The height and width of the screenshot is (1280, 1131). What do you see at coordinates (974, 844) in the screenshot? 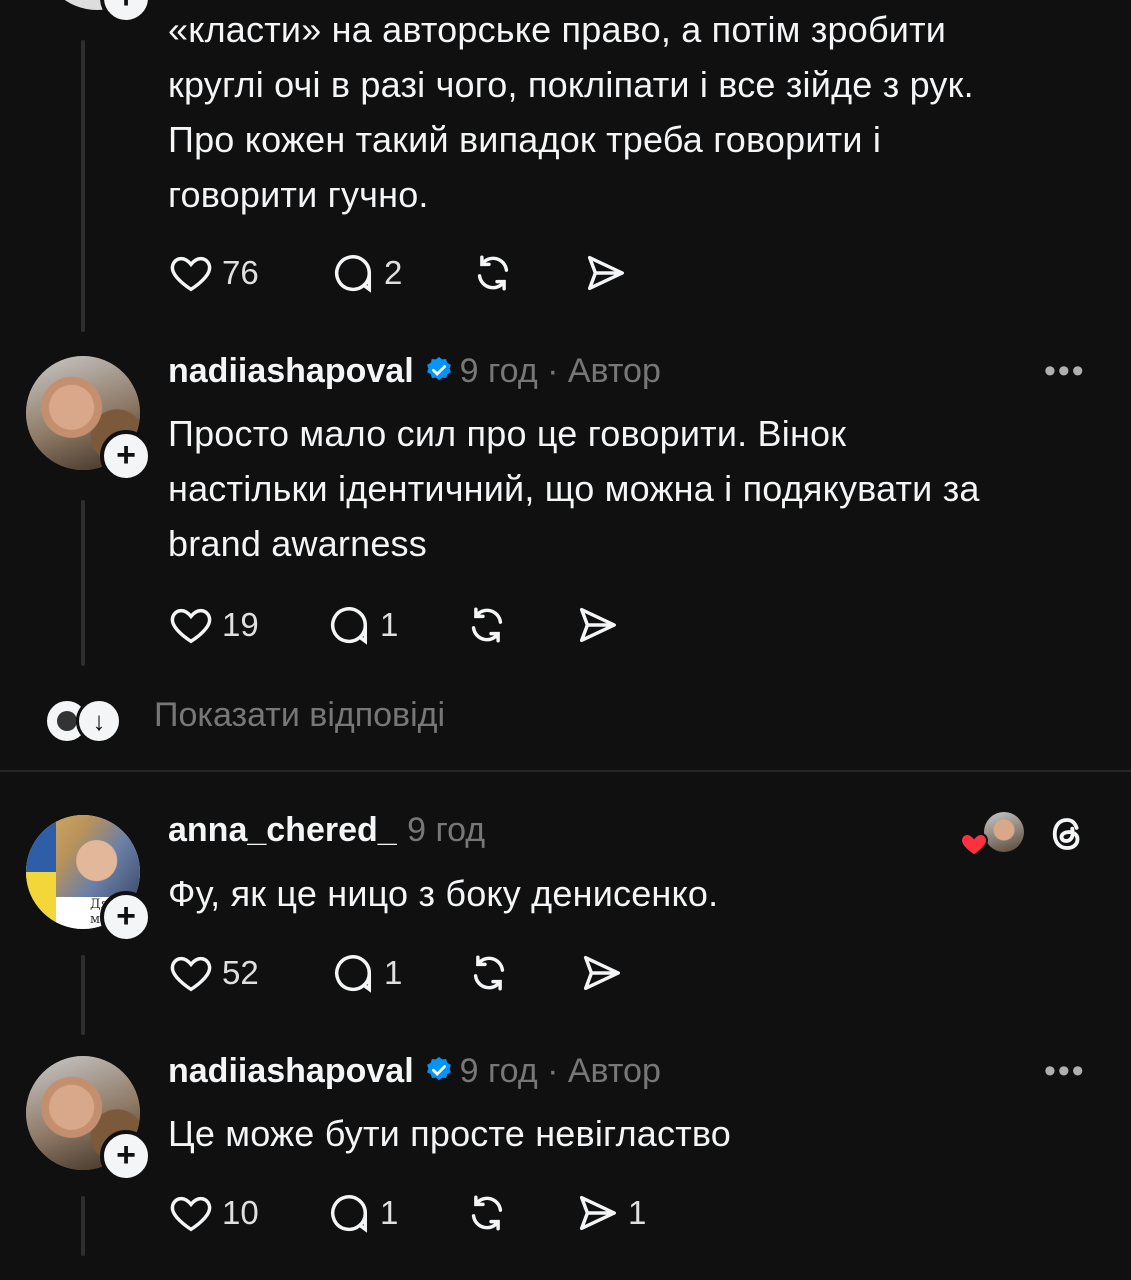
I see `heart-filled-icon` at bounding box center [974, 844].